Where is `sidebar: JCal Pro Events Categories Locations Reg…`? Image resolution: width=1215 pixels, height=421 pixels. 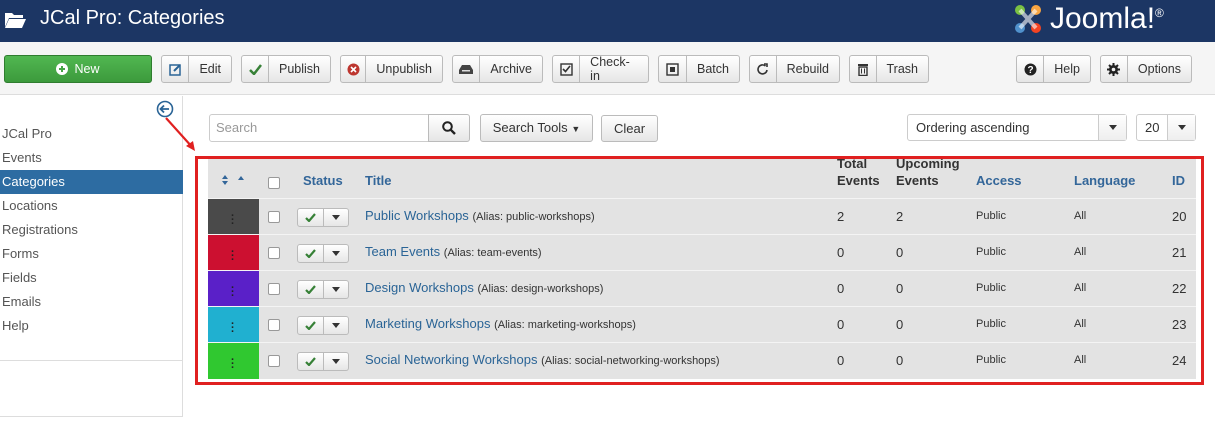
sidebar: JCal Pro Events Categories Locations Reg… is located at coordinates (91, 256).